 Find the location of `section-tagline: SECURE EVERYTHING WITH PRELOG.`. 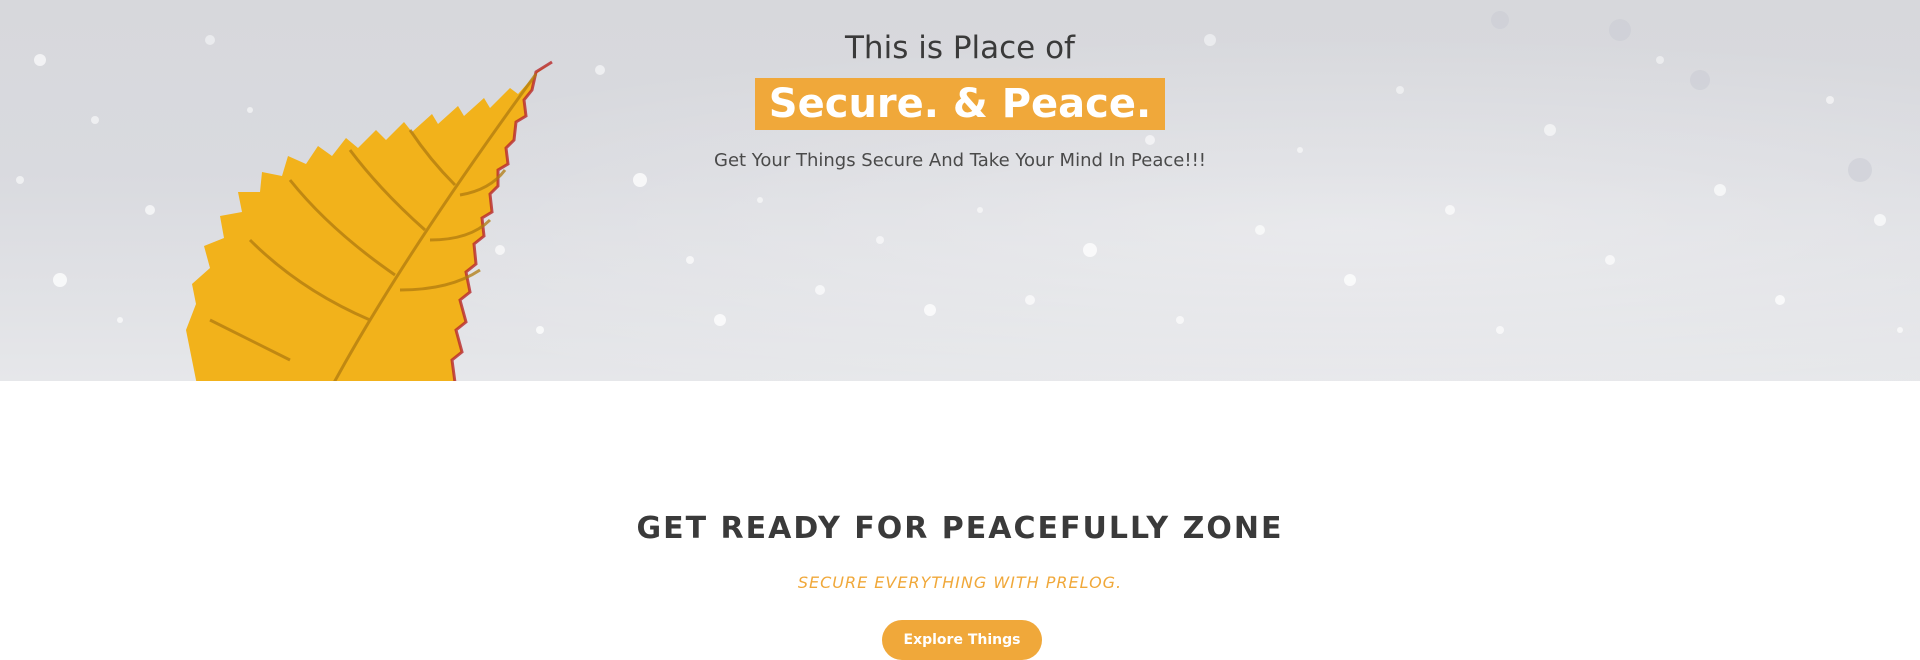

section-tagline: SECURE EVERYTHING WITH PRELOG. is located at coordinates (960, 582).